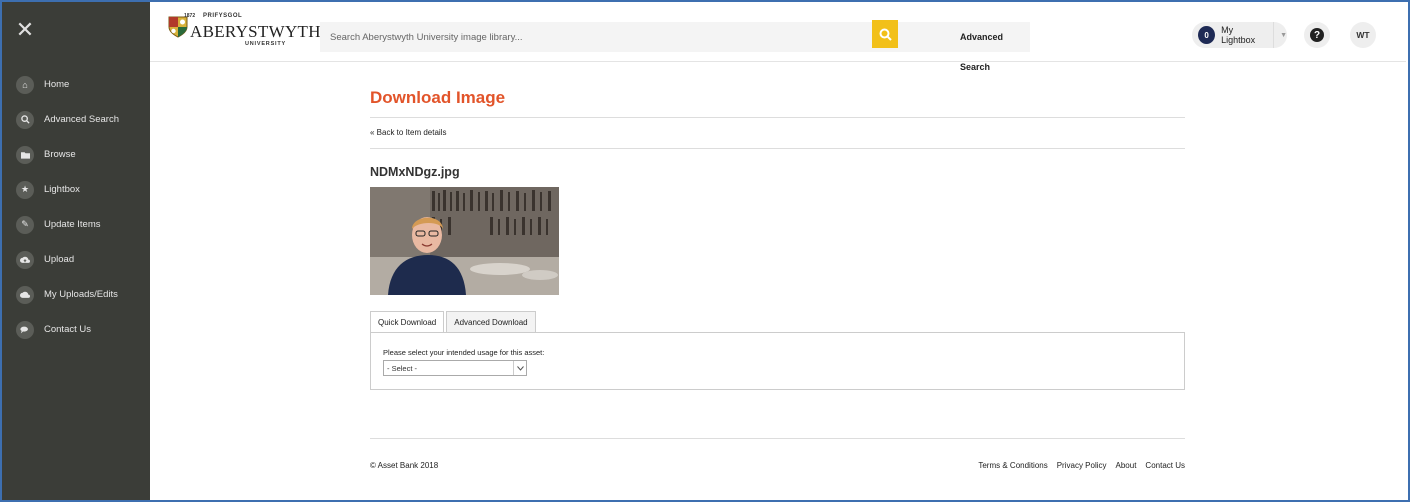 This screenshot has height=502, width=1410. I want to click on star-icon: ★, so click(25, 189).